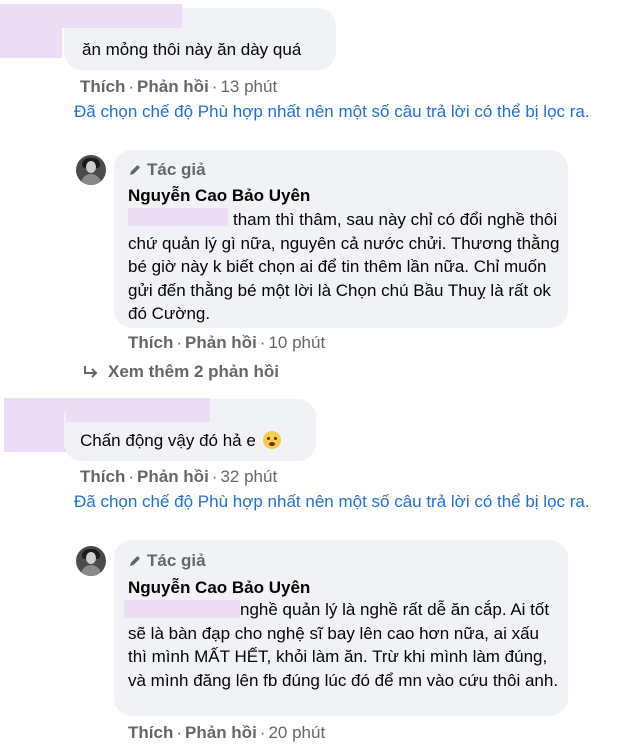 The height and width of the screenshot is (756, 620). I want to click on astonished-face-emoji, so click(271, 440).